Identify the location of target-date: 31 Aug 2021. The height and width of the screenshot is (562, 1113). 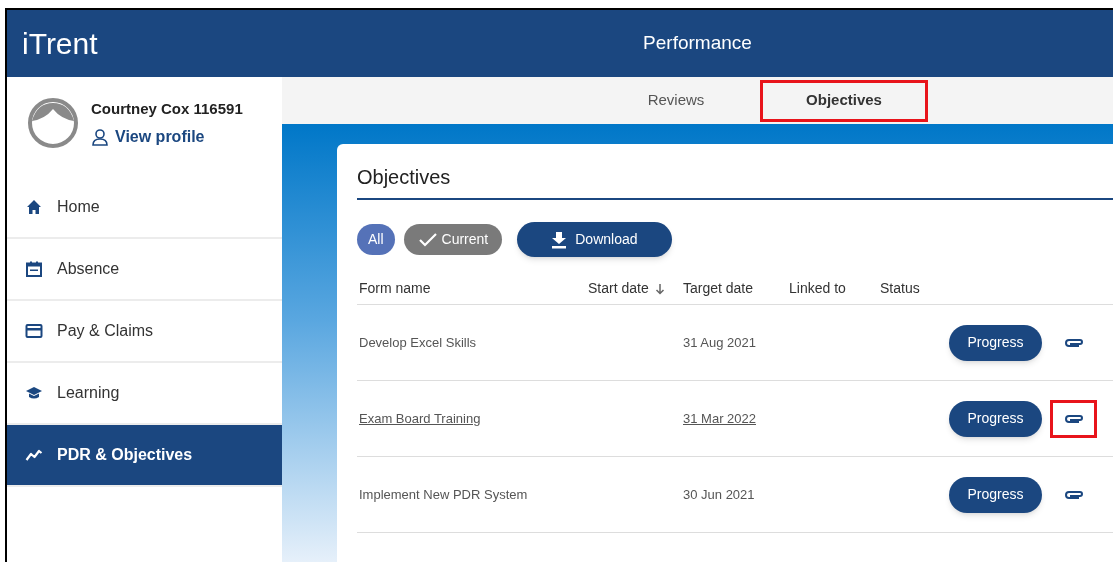
(720, 342).